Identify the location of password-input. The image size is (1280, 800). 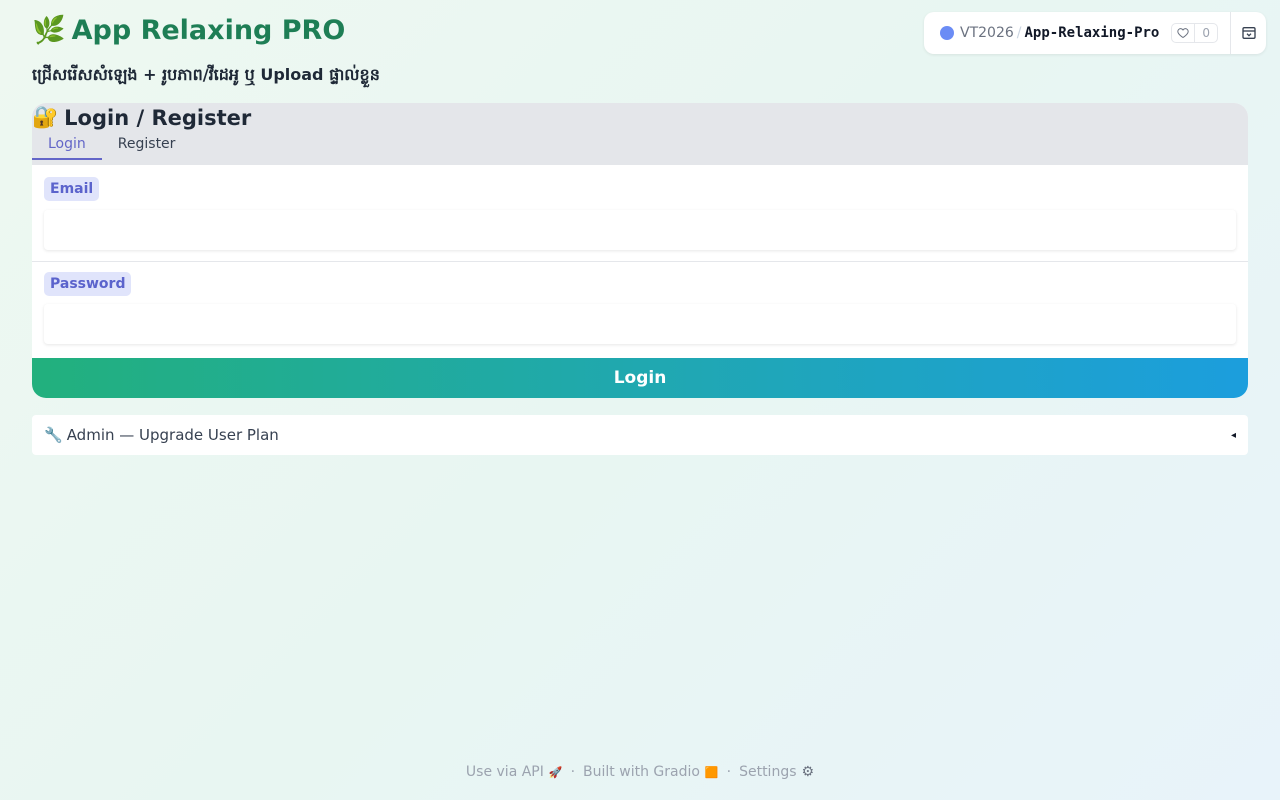
(640, 324).